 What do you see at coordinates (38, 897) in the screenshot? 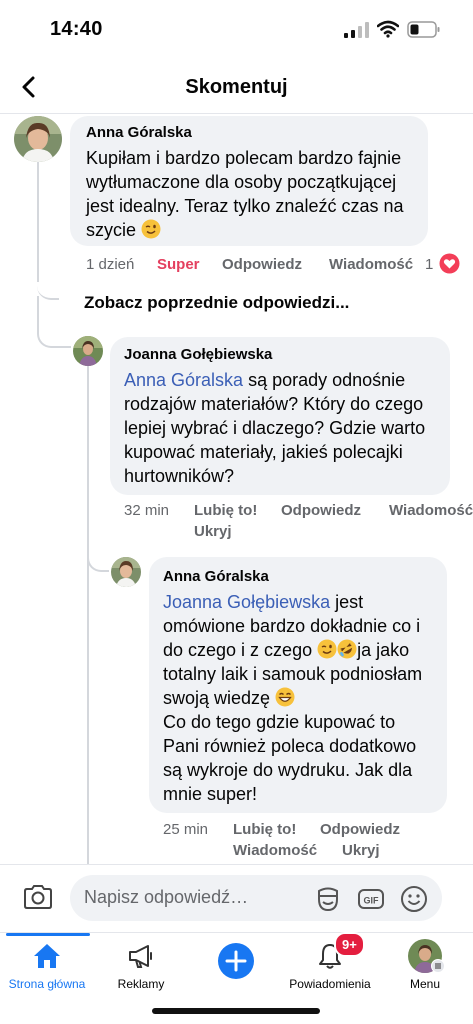
I see `camera-icon` at bounding box center [38, 897].